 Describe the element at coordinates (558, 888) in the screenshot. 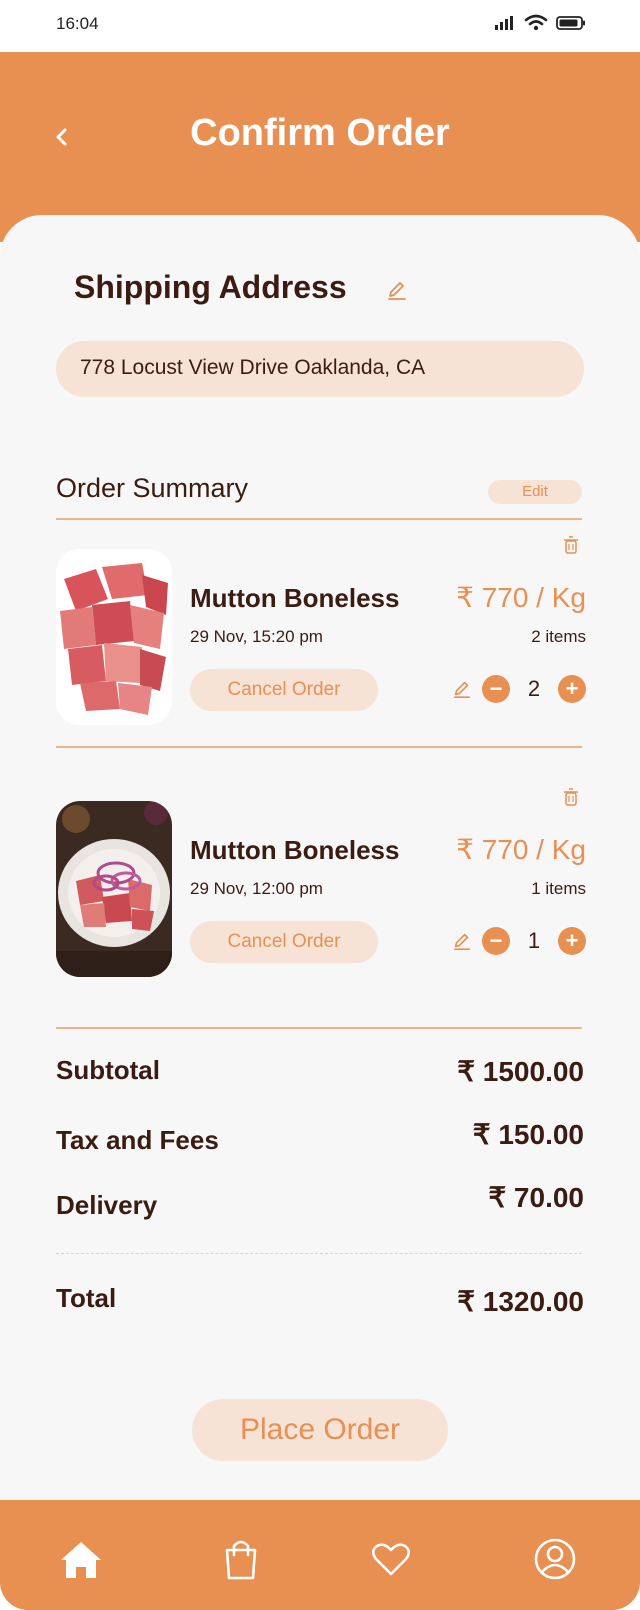

I see `item-count: 1 items` at that location.